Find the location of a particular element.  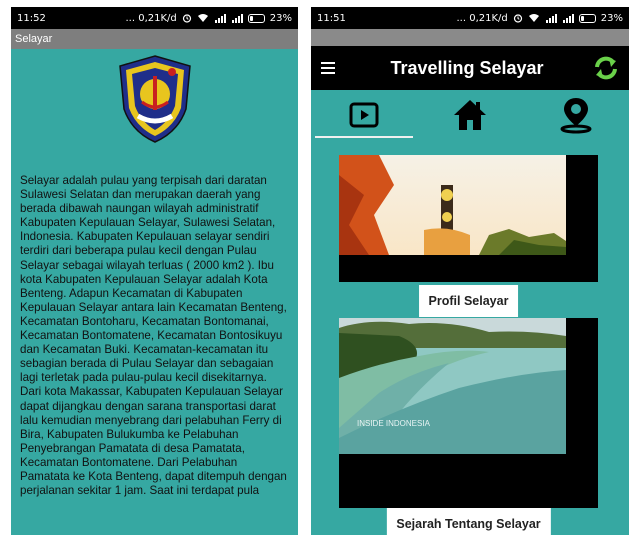

status-bar: 11:51 ... 0,21K/d 23% is located at coordinates (470, 18).